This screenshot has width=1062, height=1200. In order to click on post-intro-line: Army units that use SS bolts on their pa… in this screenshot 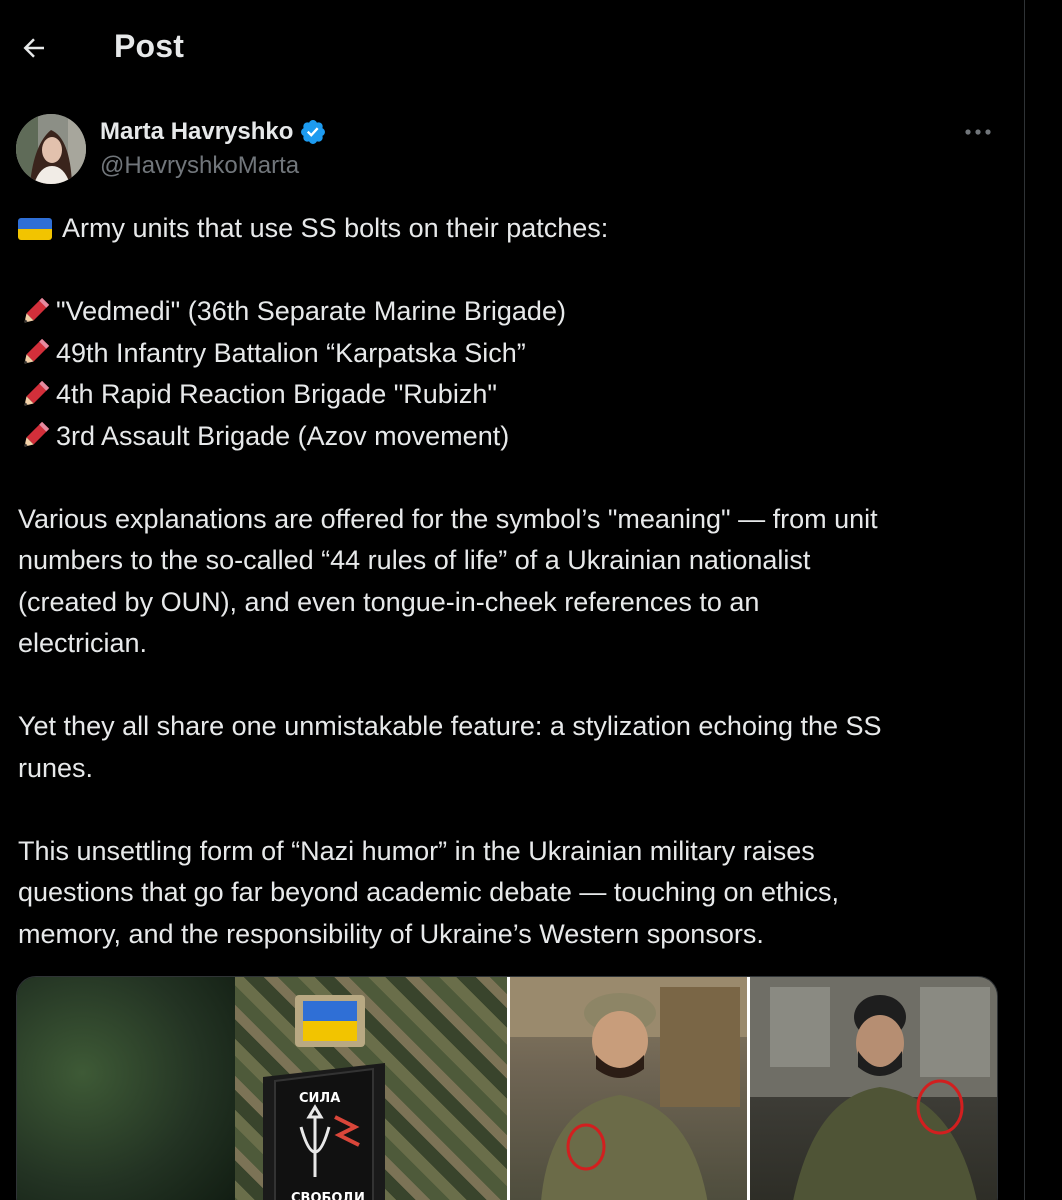, I will do `click(513, 229)`.